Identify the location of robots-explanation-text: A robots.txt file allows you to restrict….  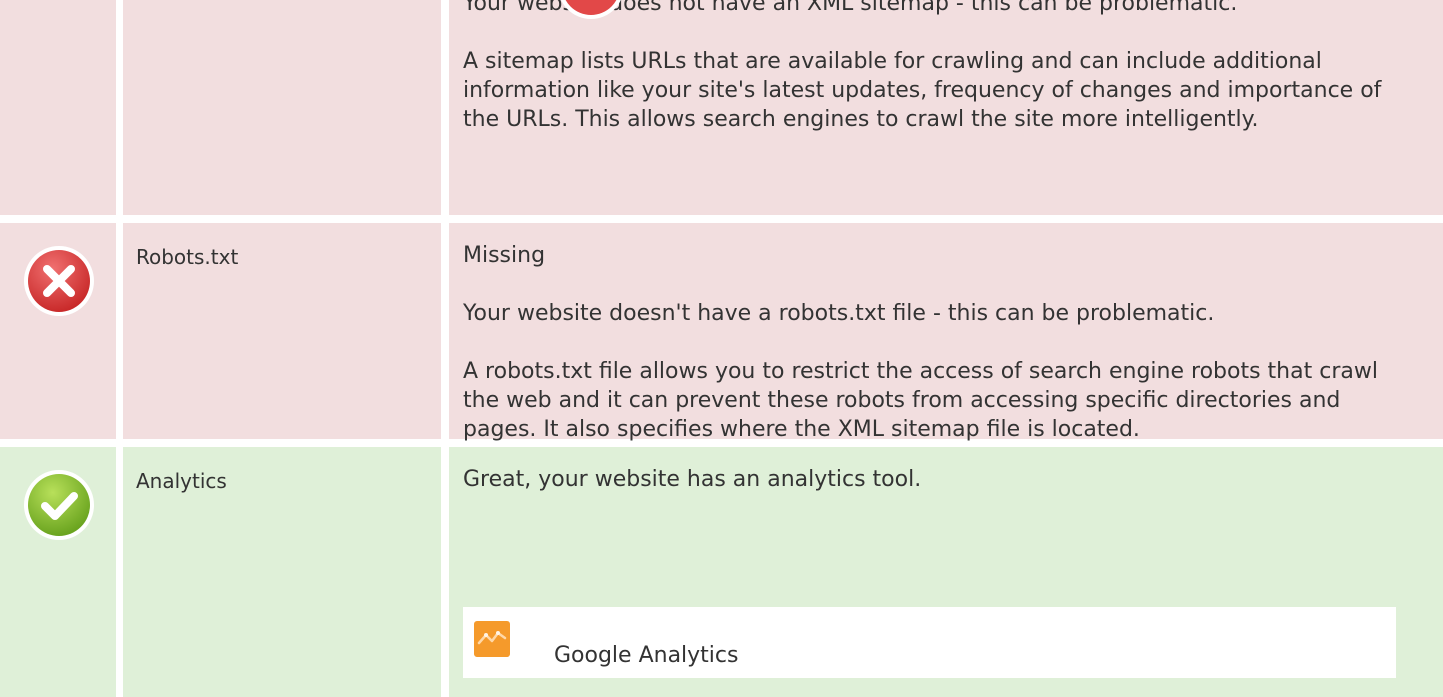
(920, 400).